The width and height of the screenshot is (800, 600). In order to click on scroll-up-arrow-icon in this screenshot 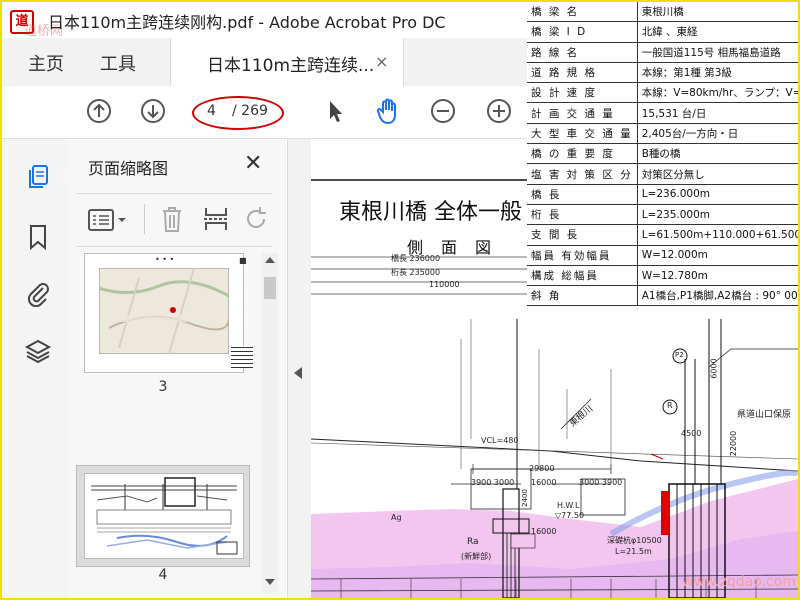, I will do `click(270, 260)`.